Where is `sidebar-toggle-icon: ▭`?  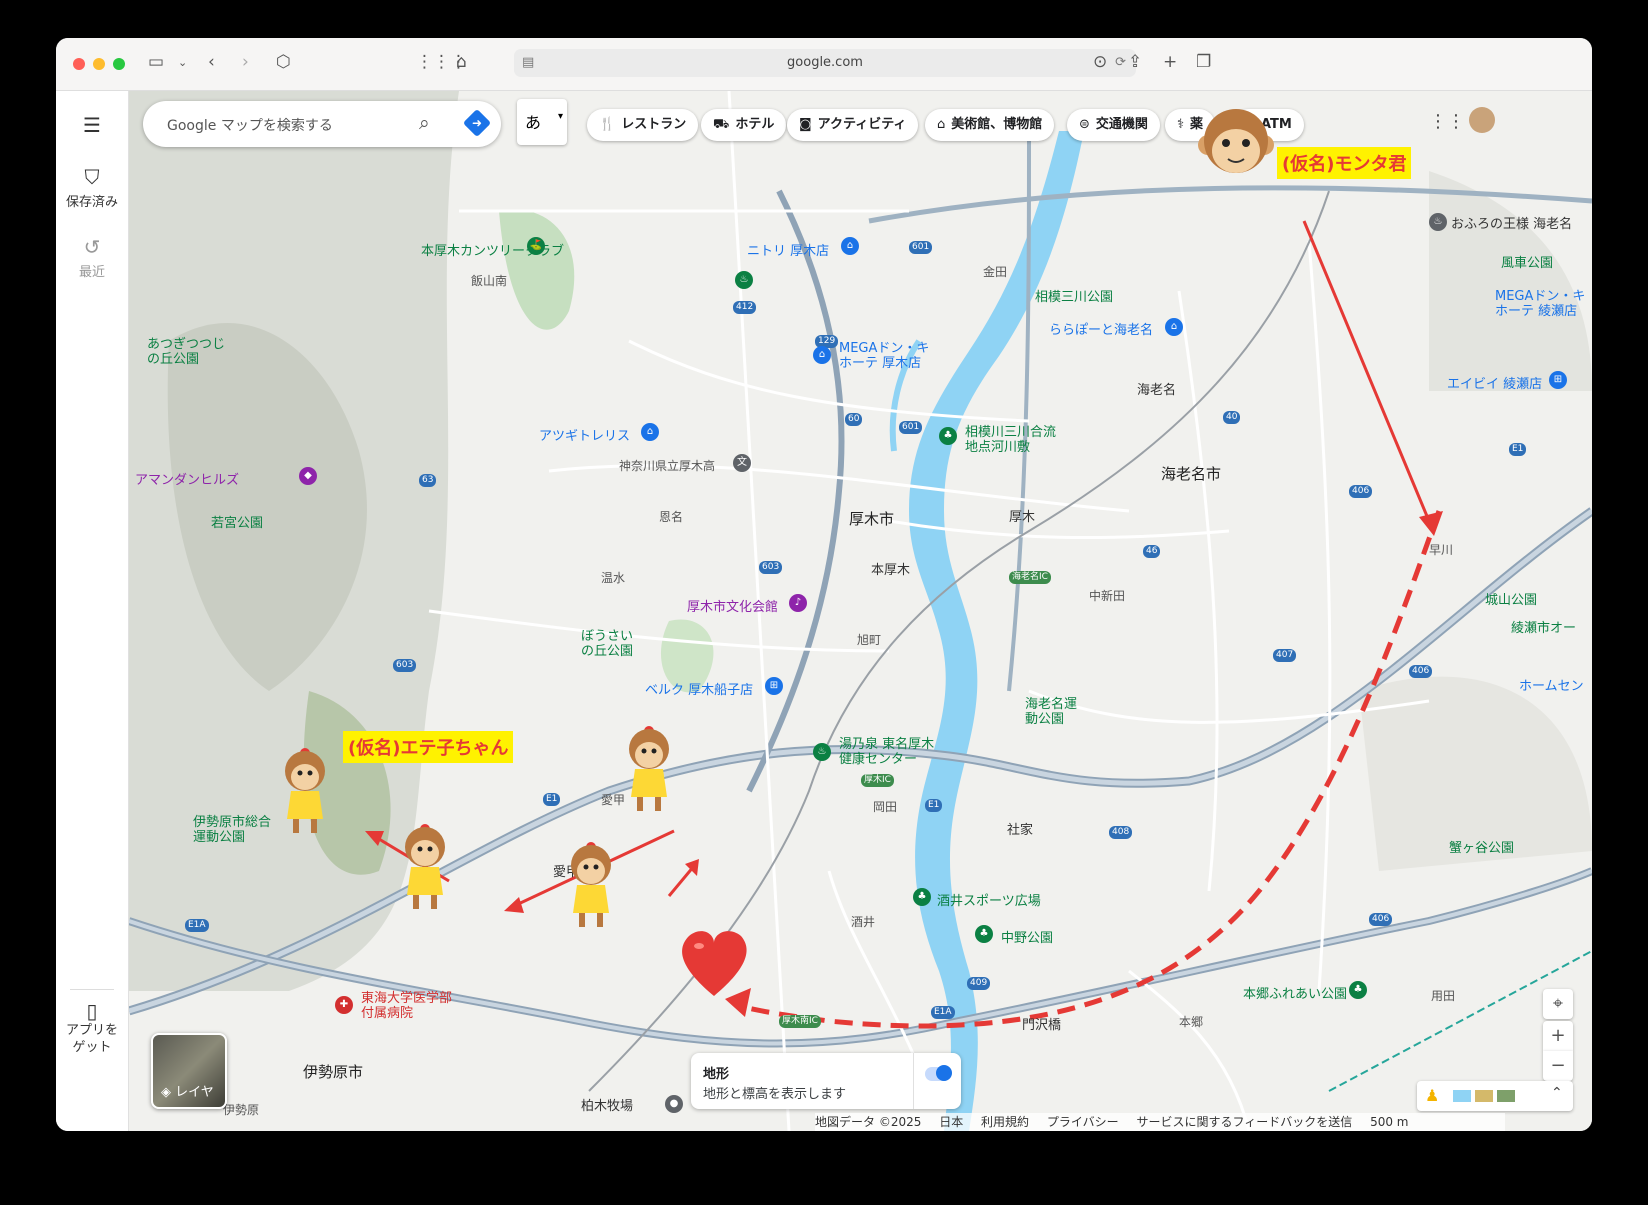 sidebar-toggle-icon: ▭ is located at coordinates (156, 62).